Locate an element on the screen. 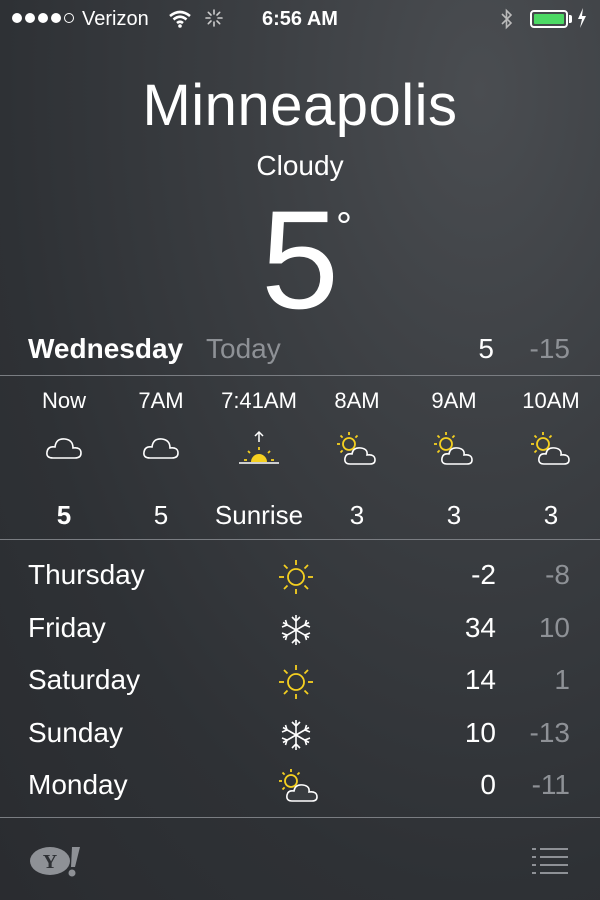 The image size is (600, 900). hourly-item: 8AM 3 is located at coordinates (357, 457).